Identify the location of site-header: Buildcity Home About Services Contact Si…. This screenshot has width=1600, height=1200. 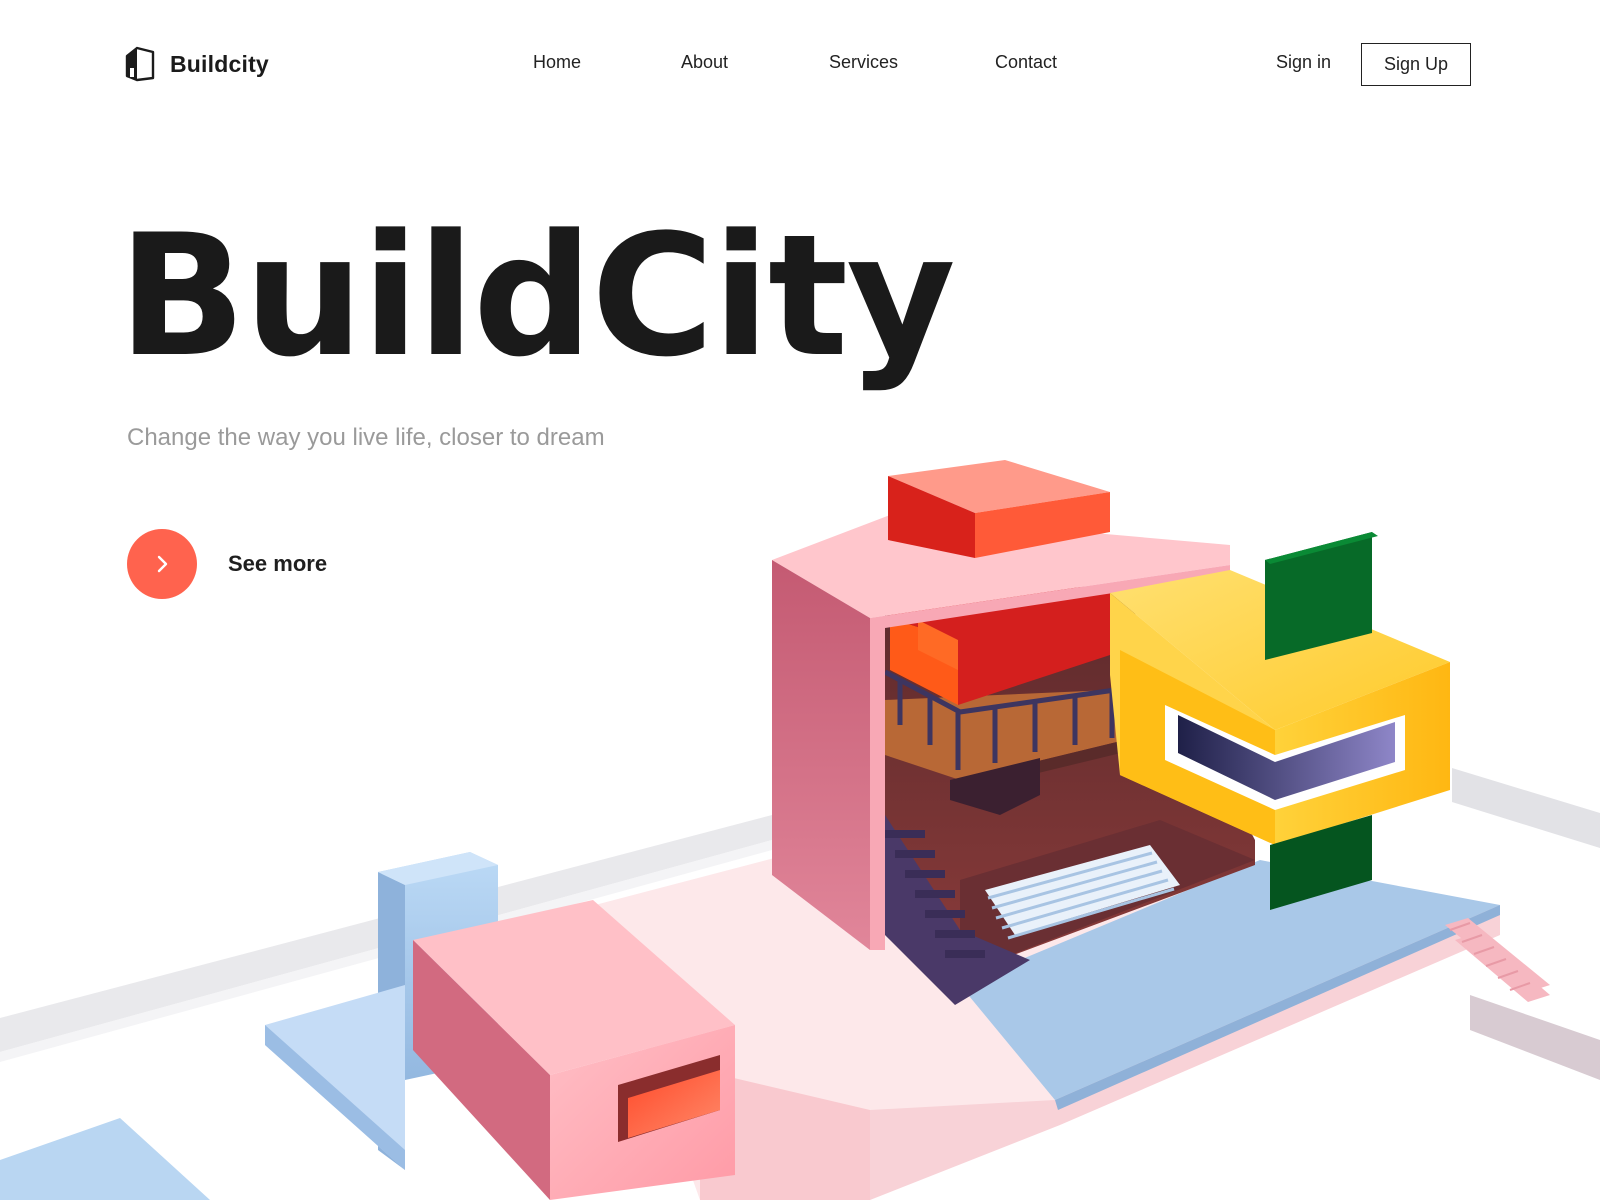
(800, 65).